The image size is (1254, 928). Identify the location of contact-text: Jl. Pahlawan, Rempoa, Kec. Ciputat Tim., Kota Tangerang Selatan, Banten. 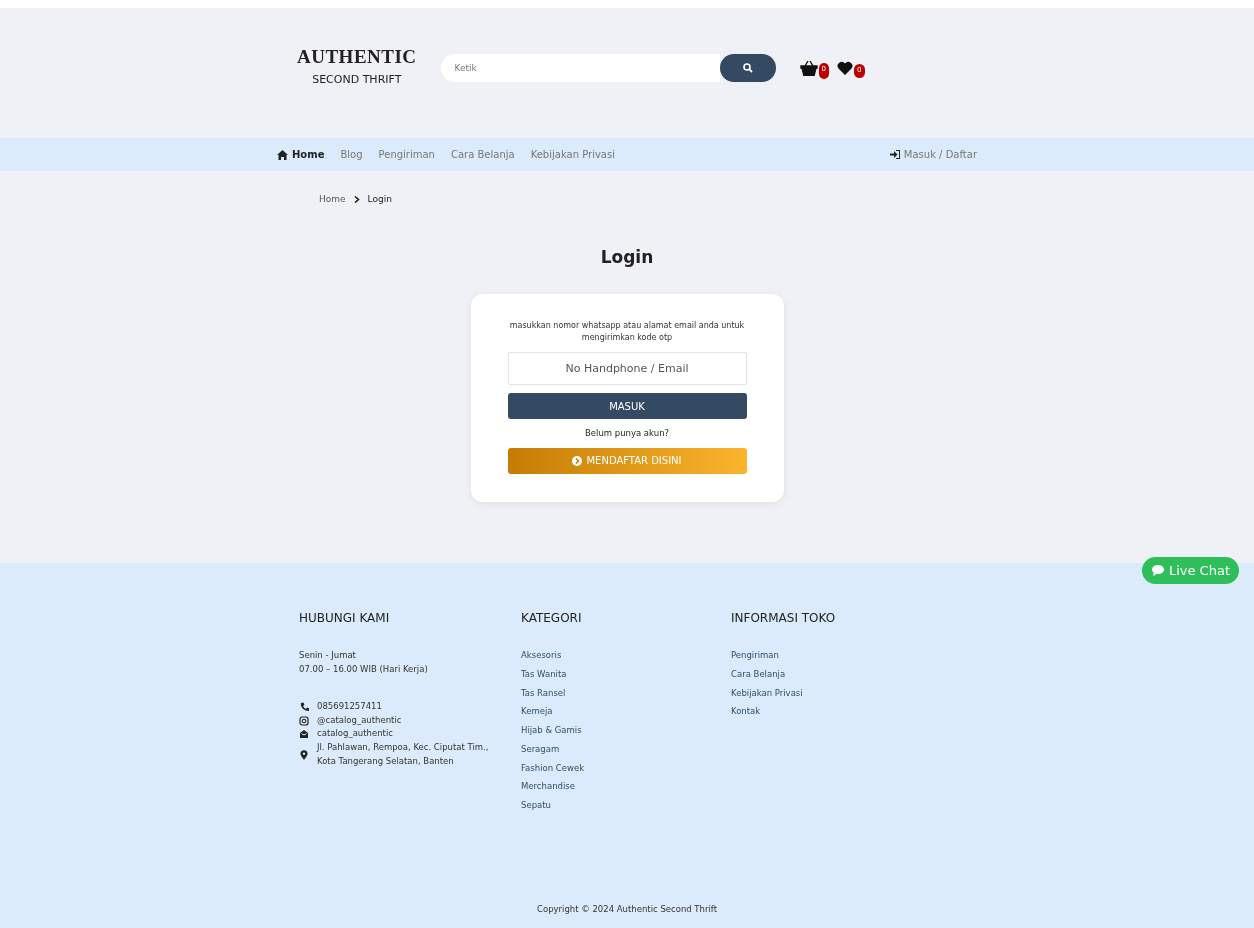
(403, 754).